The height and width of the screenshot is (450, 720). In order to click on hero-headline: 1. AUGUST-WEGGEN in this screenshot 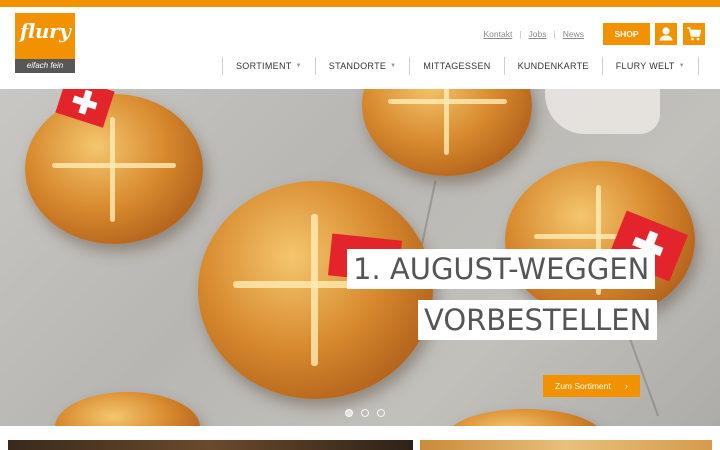, I will do `click(501, 269)`.